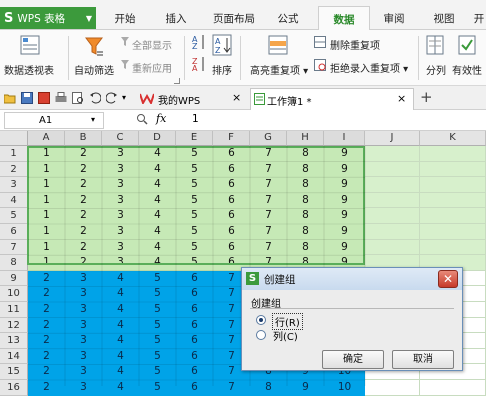  Describe the element at coordinates (199, 42) in the screenshot. I see `sort-ascending-icon: AZ` at that location.